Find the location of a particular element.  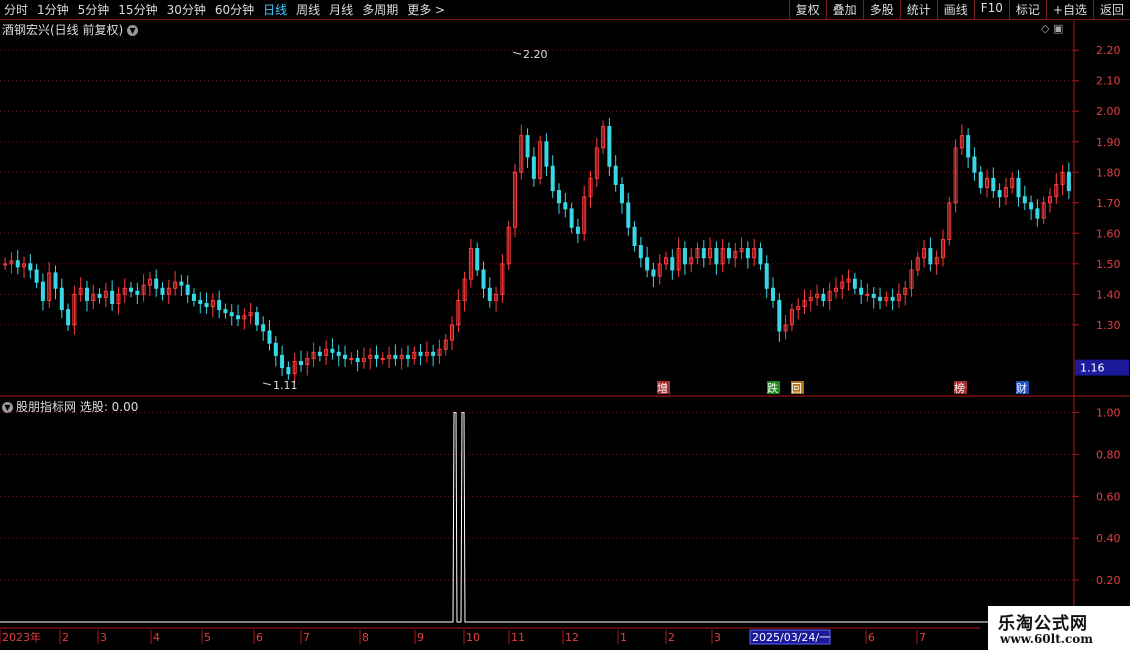

x-tick-label: 1 is located at coordinates (623, 637).